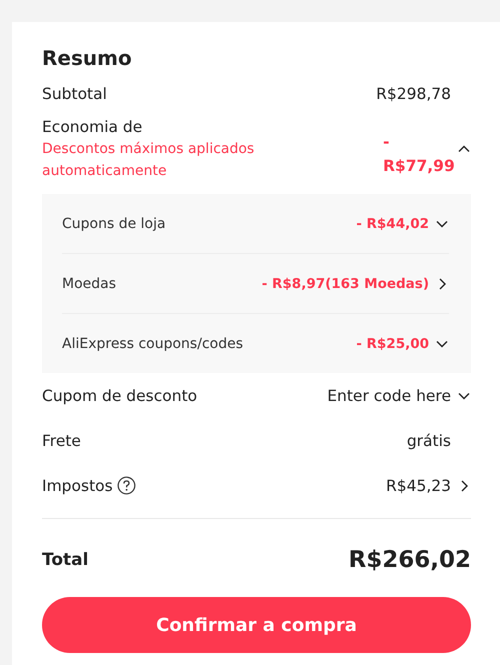  I want to click on tax-label: Impostos, so click(77, 485).